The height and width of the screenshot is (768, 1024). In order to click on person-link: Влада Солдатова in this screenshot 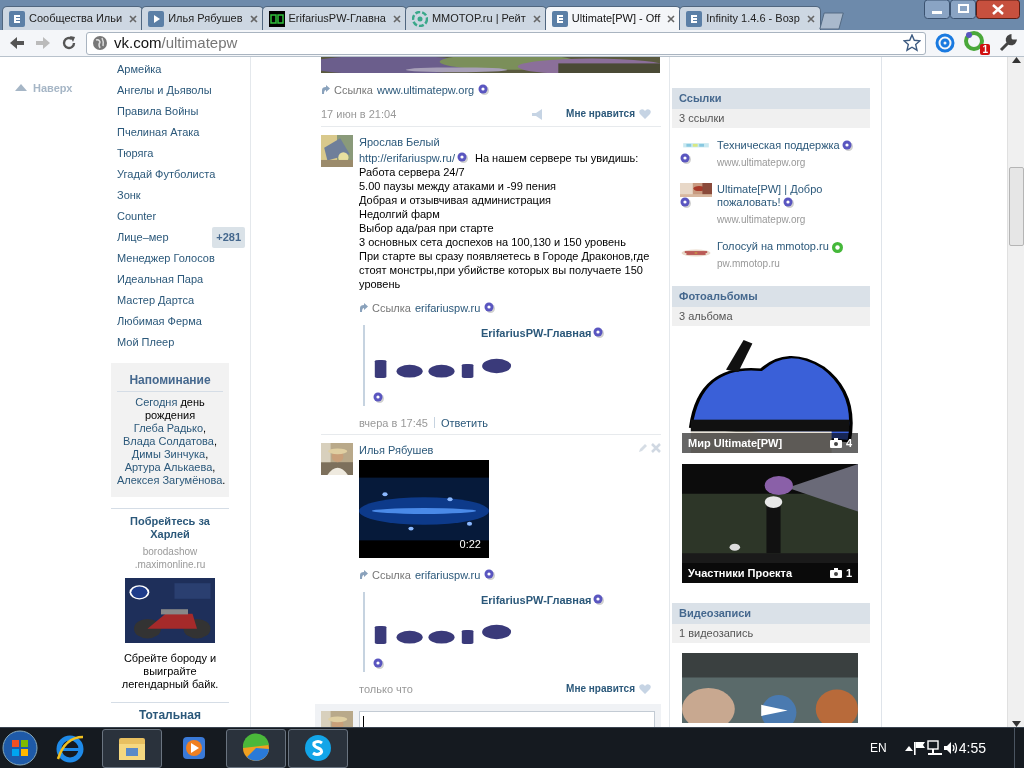, I will do `click(168, 441)`.